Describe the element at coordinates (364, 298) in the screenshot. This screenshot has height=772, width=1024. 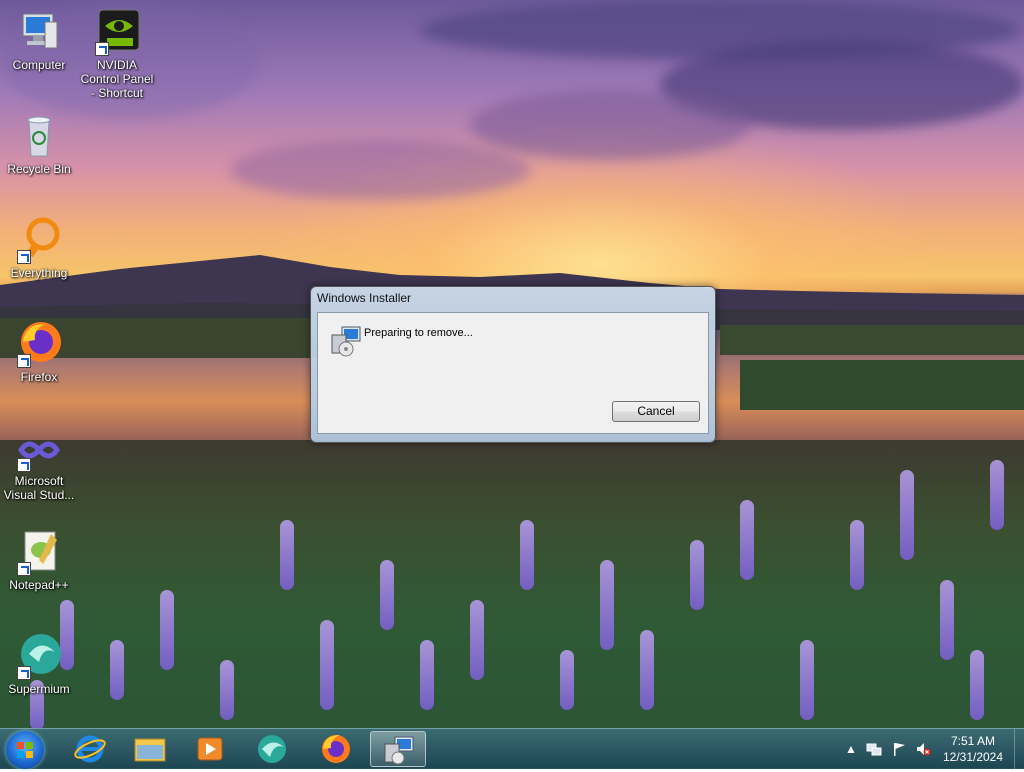
I see `dialog-title: Windows Installer` at that location.